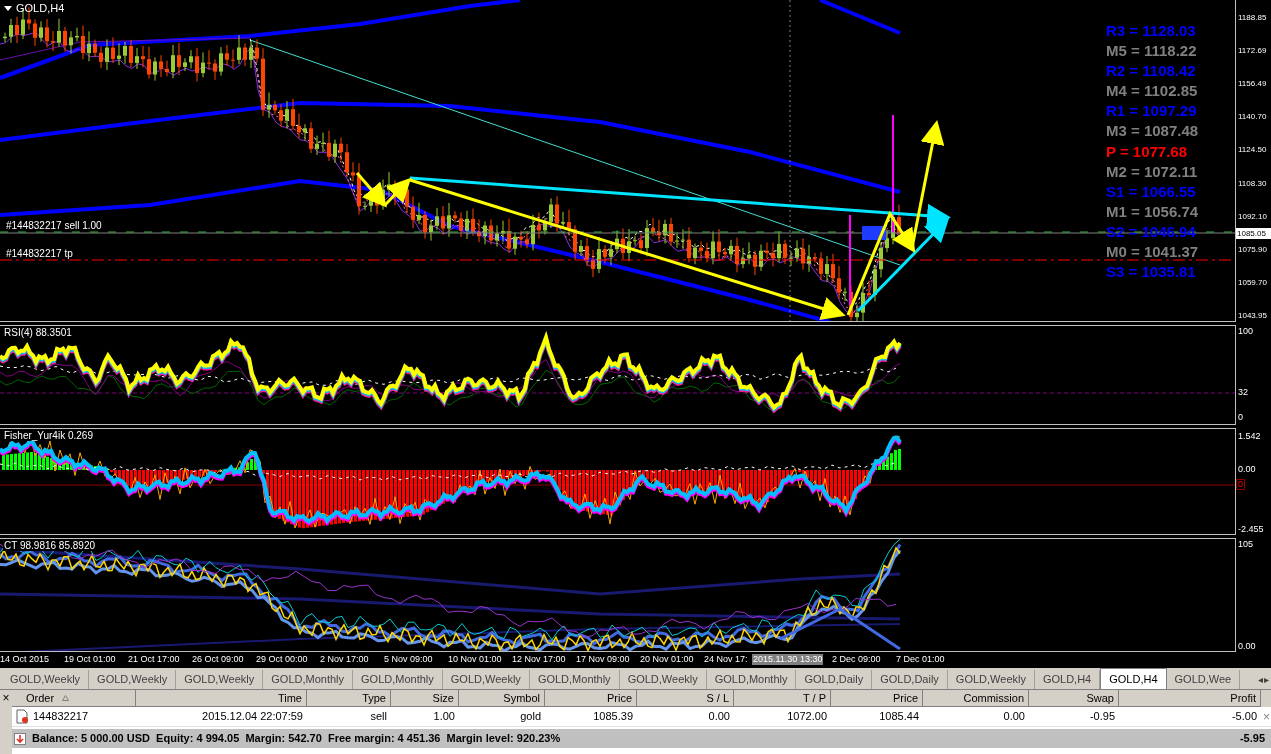 The width and height of the screenshot is (1271, 754). What do you see at coordinates (1246, 331) in the screenshot?
I see `indicator-tick-label: 100` at bounding box center [1246, 331].